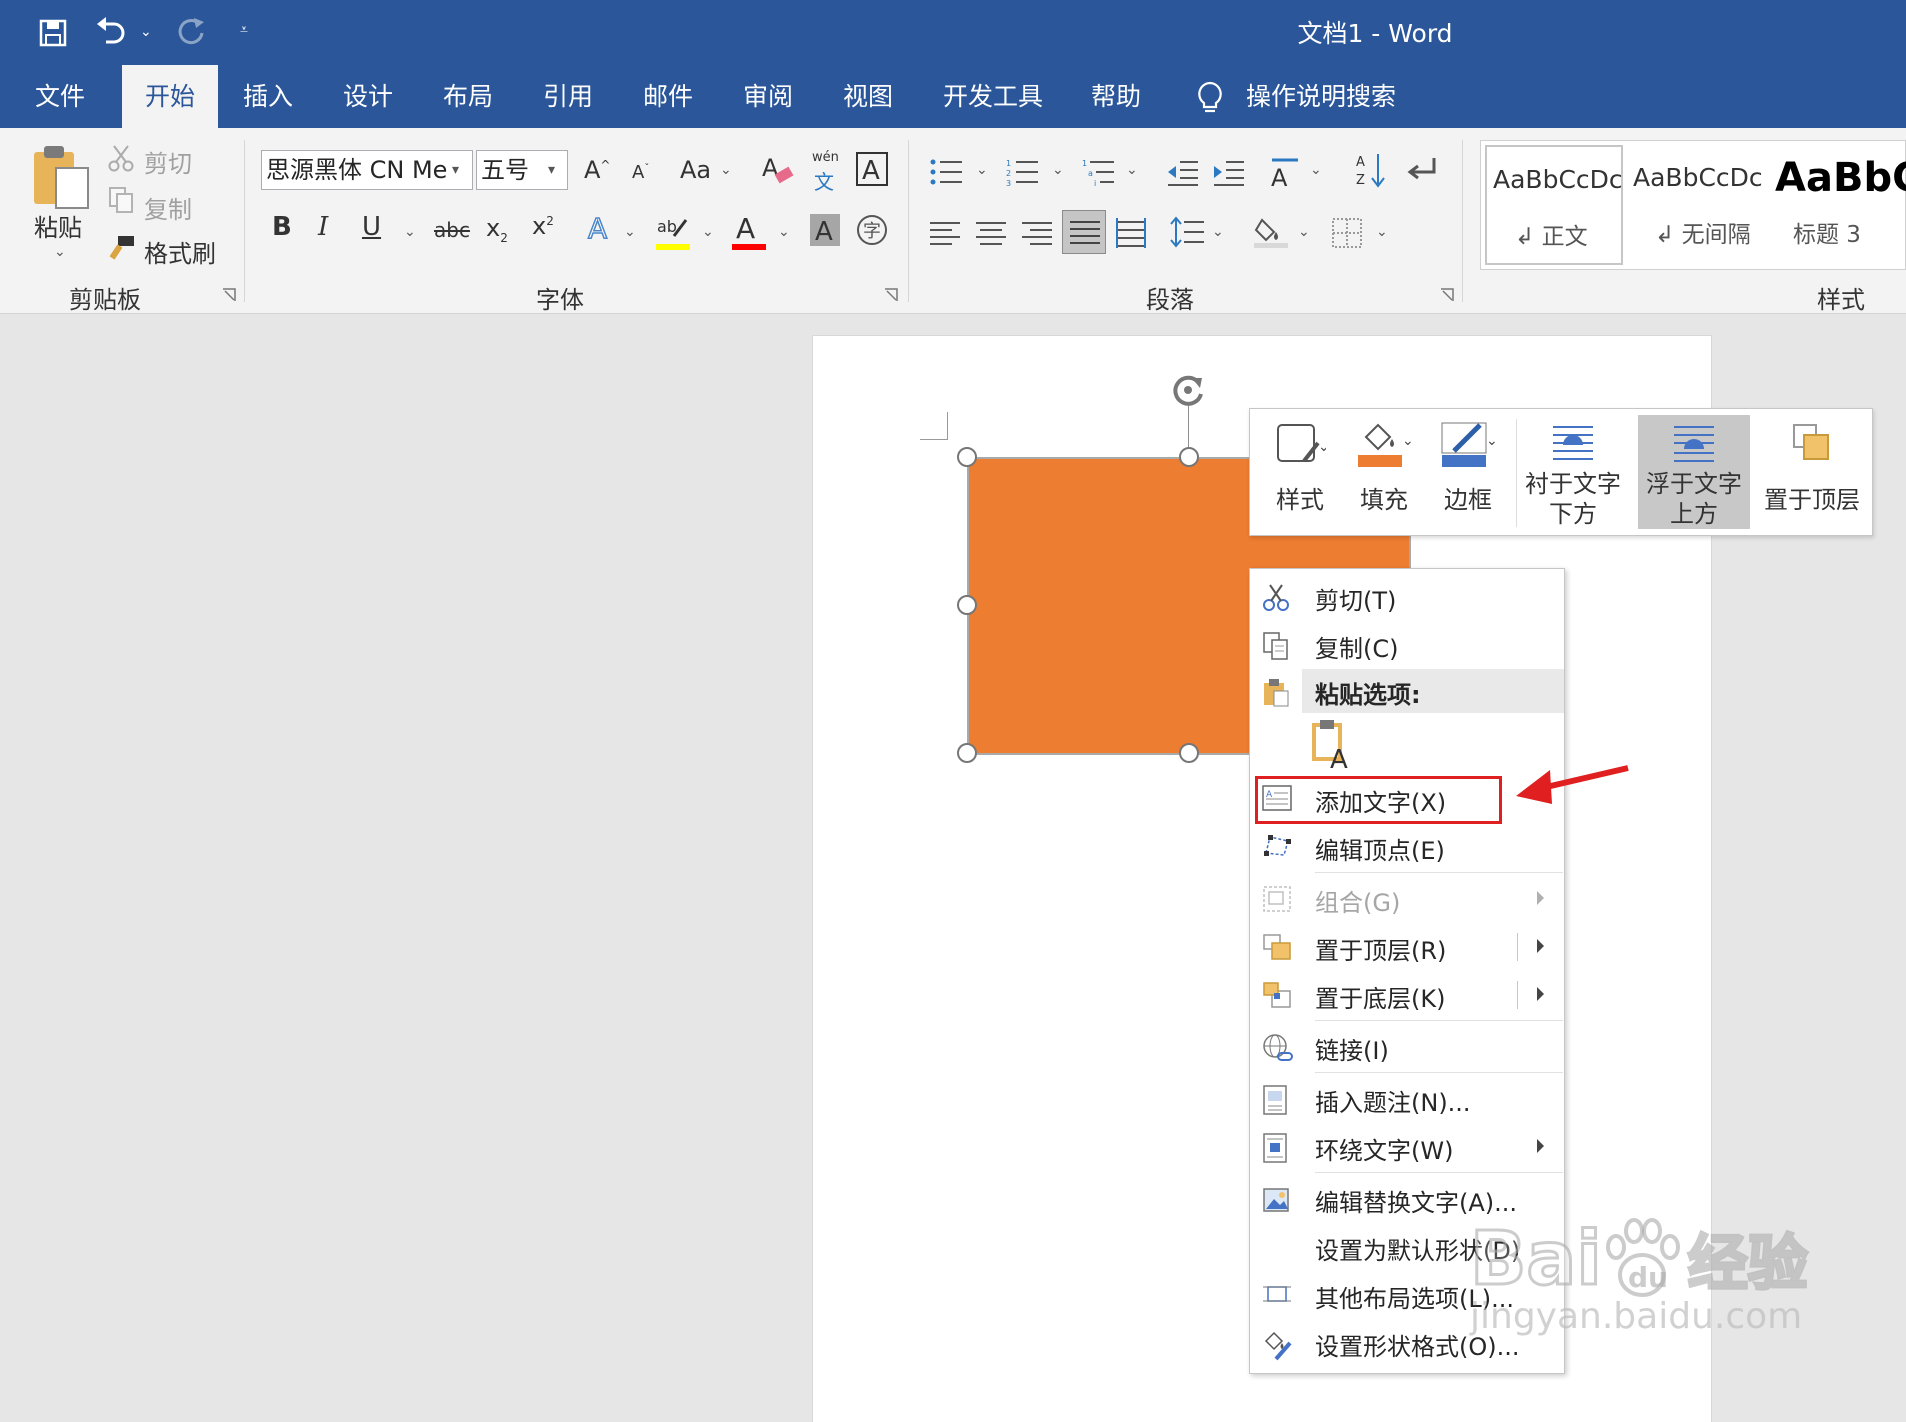 Image resolution: width=1906 pixels, height=1422 pixels. I want to click on tab-references: 引用, so click(568, 96).